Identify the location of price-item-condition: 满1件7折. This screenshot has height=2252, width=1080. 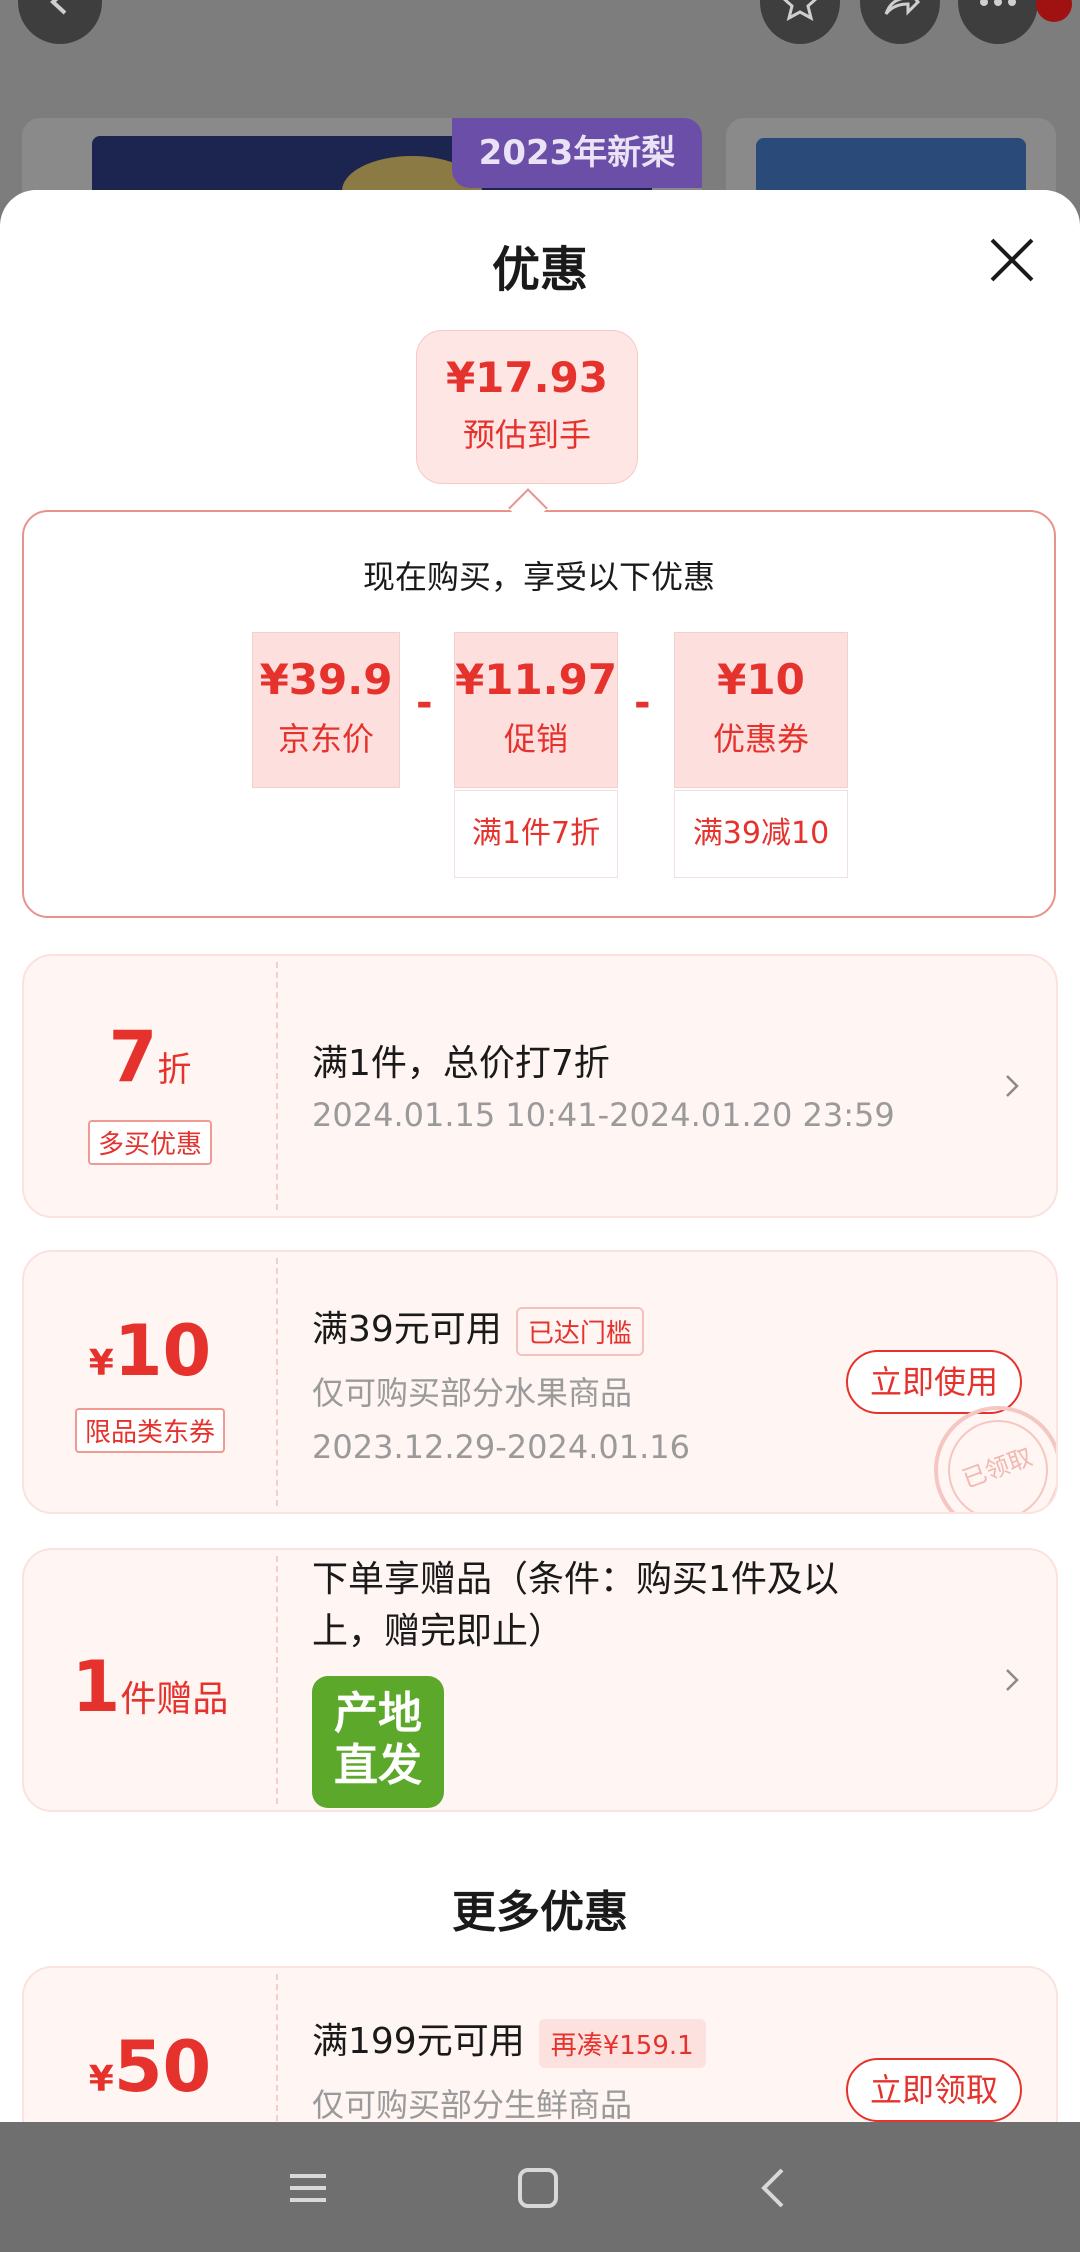
(536, 834).